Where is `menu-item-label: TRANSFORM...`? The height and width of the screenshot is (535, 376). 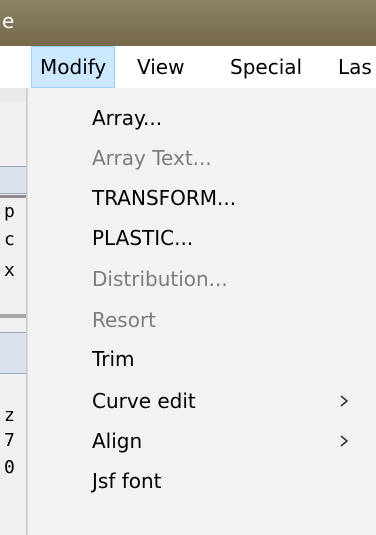 menu-item-label: TRANSFORM... is located at coordinates (164, 198).